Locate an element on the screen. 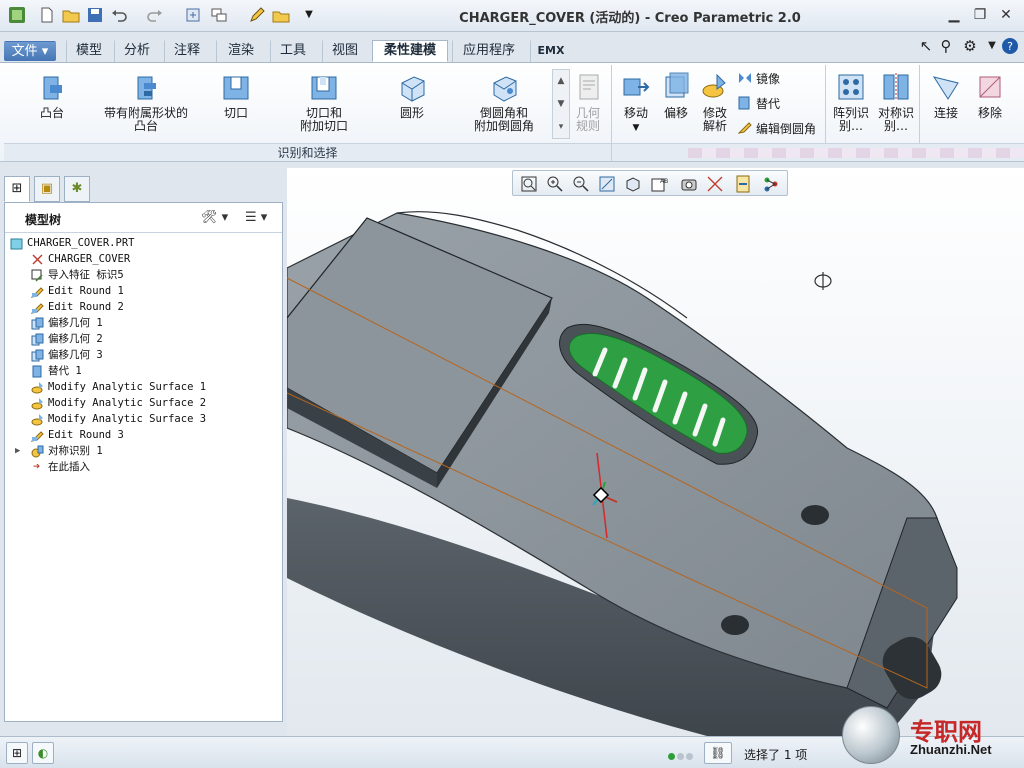  tree-item-modify-analytic-1: Modify Analytic Surface 1 is located at coordinates (143, 387).